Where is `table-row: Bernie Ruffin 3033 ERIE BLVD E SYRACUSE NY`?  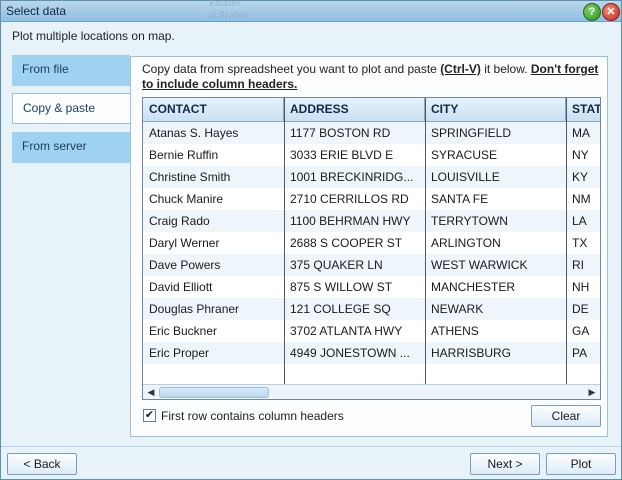
table-row: Bernie Ruffin 3033 ERIE BLVD E SYRACUSE NY is located at coordinates (371, 155).